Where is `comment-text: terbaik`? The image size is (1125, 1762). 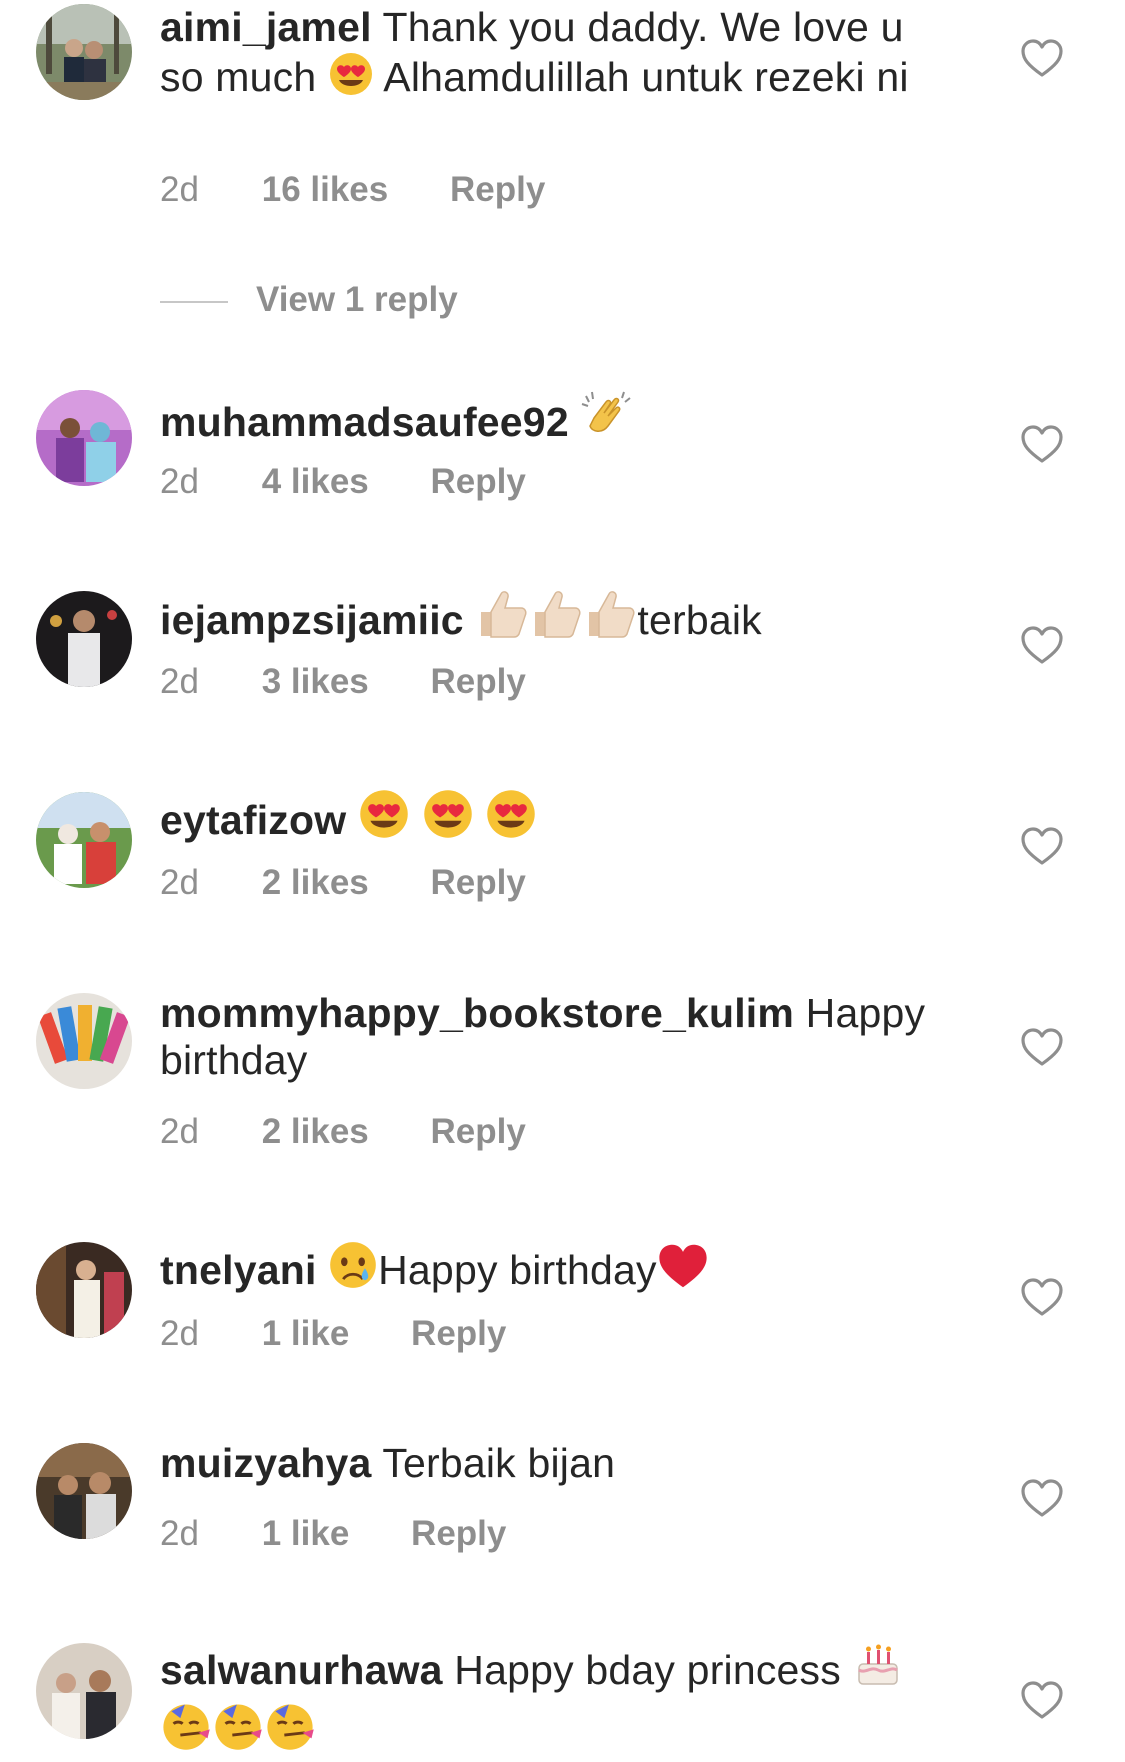
comment-text: terbaik is located at coordinates (699, 620).